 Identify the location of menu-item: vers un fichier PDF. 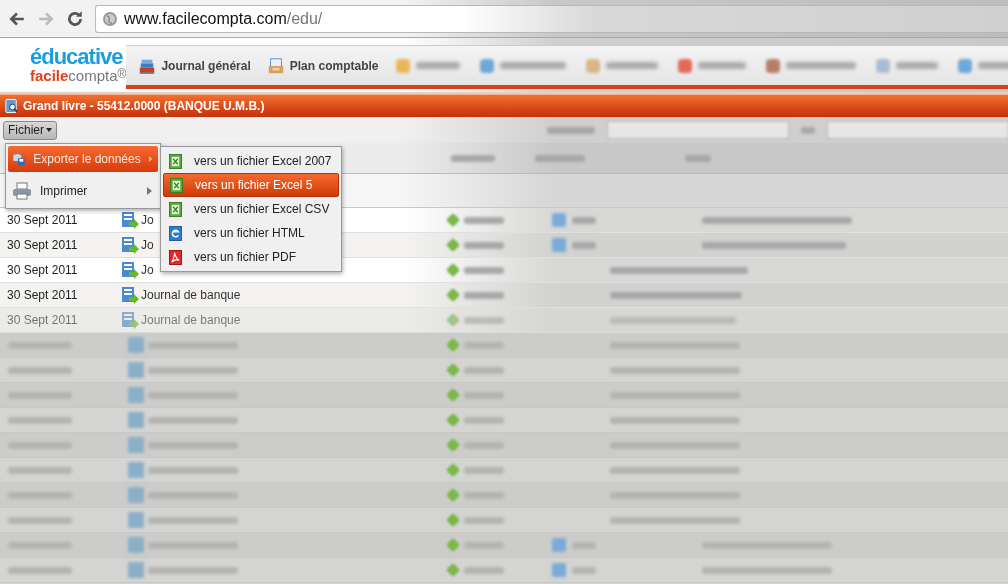
(251, 257).